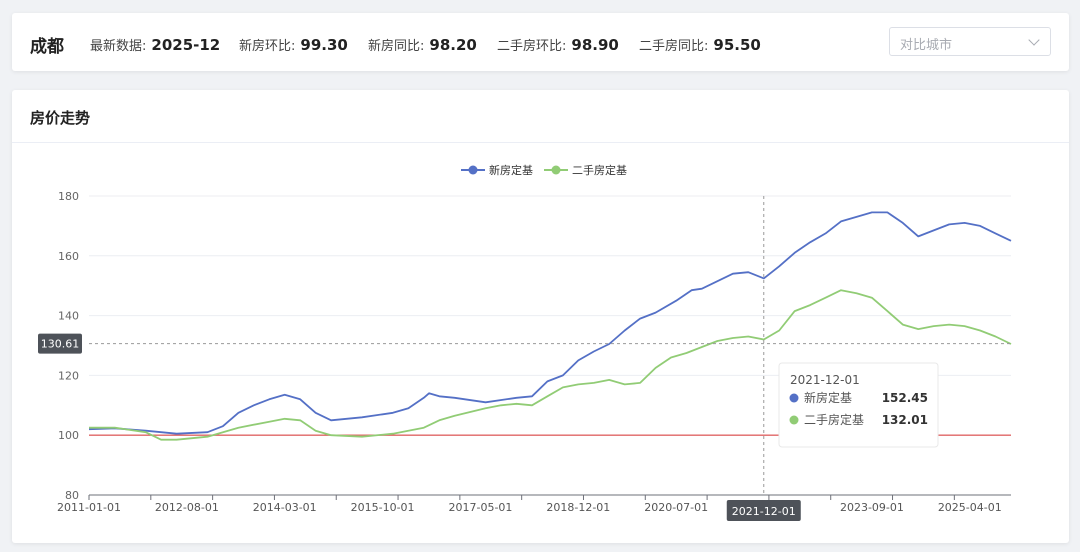 The width and height of the screenshot is (1080, 552). What do you see at coordinates (676, 507) in the screenshot?
I see `x-tick-label: 2020-07-01` at bounding box center [676, 507].